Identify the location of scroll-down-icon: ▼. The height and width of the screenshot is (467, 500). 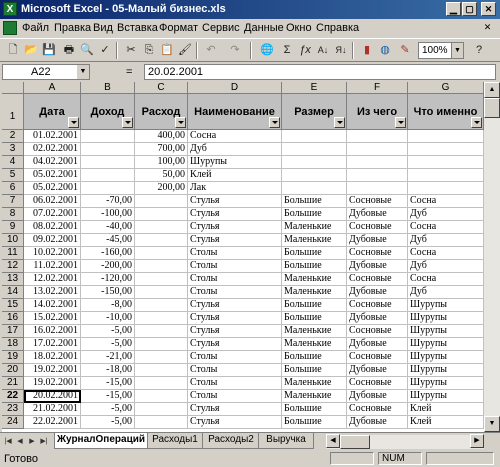
(492, 424).